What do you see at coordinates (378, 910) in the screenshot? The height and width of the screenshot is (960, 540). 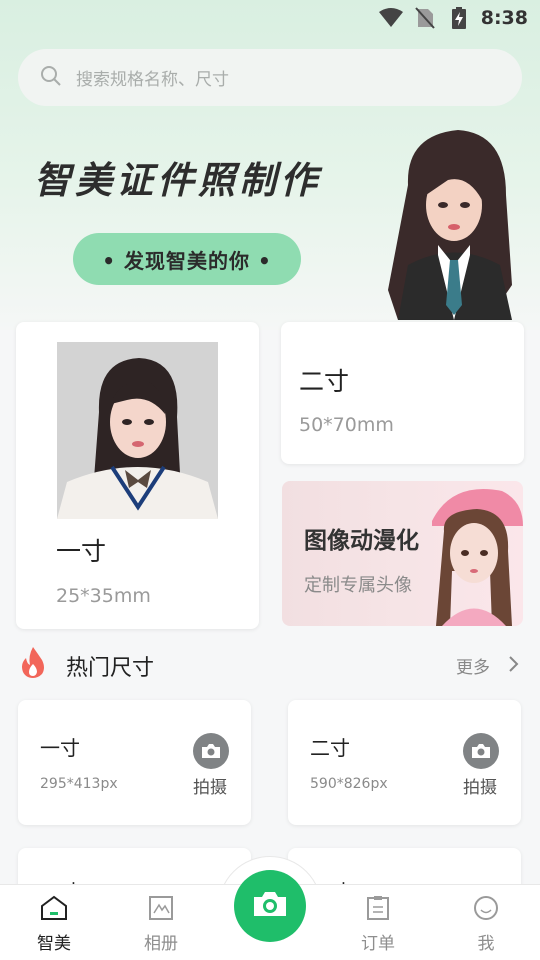 I see `order-icon` at bounding box center [378, 910].